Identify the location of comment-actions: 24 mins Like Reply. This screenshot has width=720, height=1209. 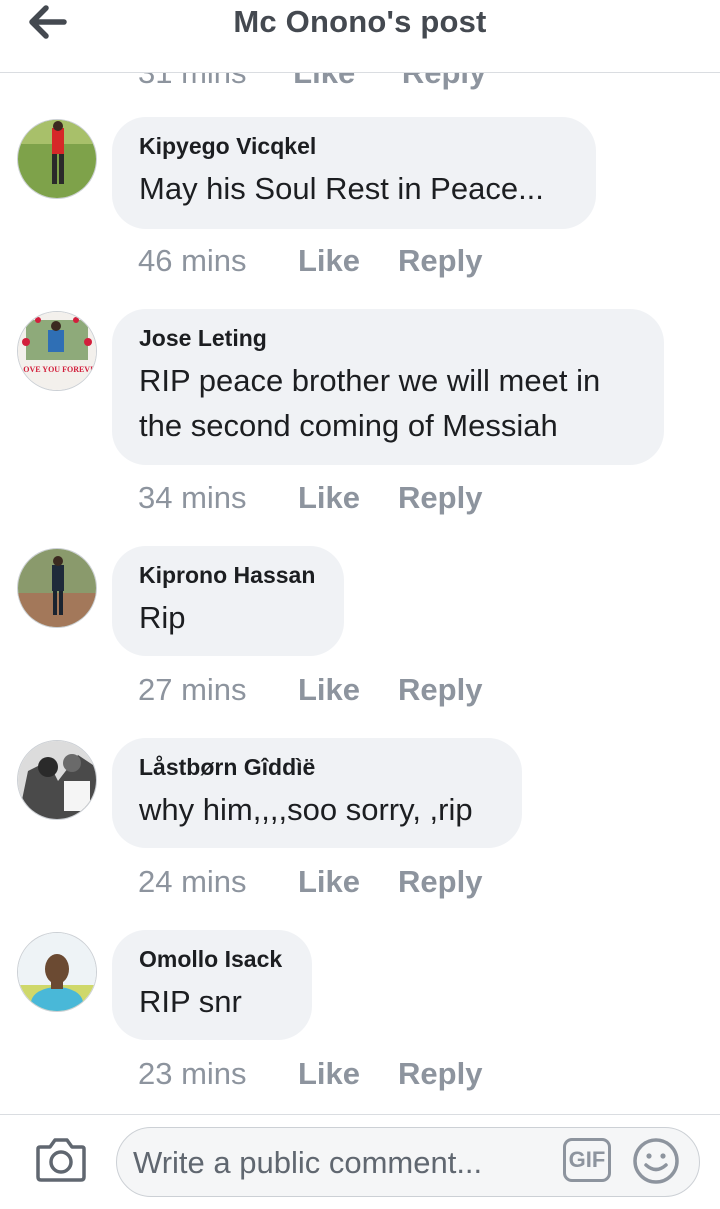
(310, 882).